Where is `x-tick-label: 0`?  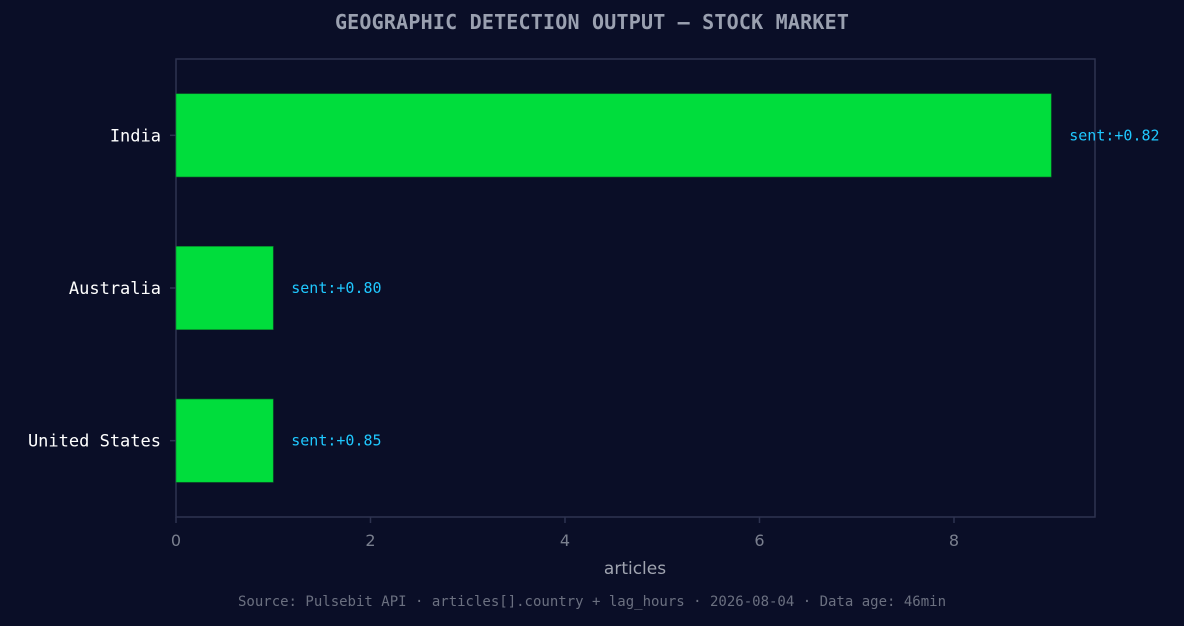 x-tick-label: 0 is located at coordinates (176, 540).